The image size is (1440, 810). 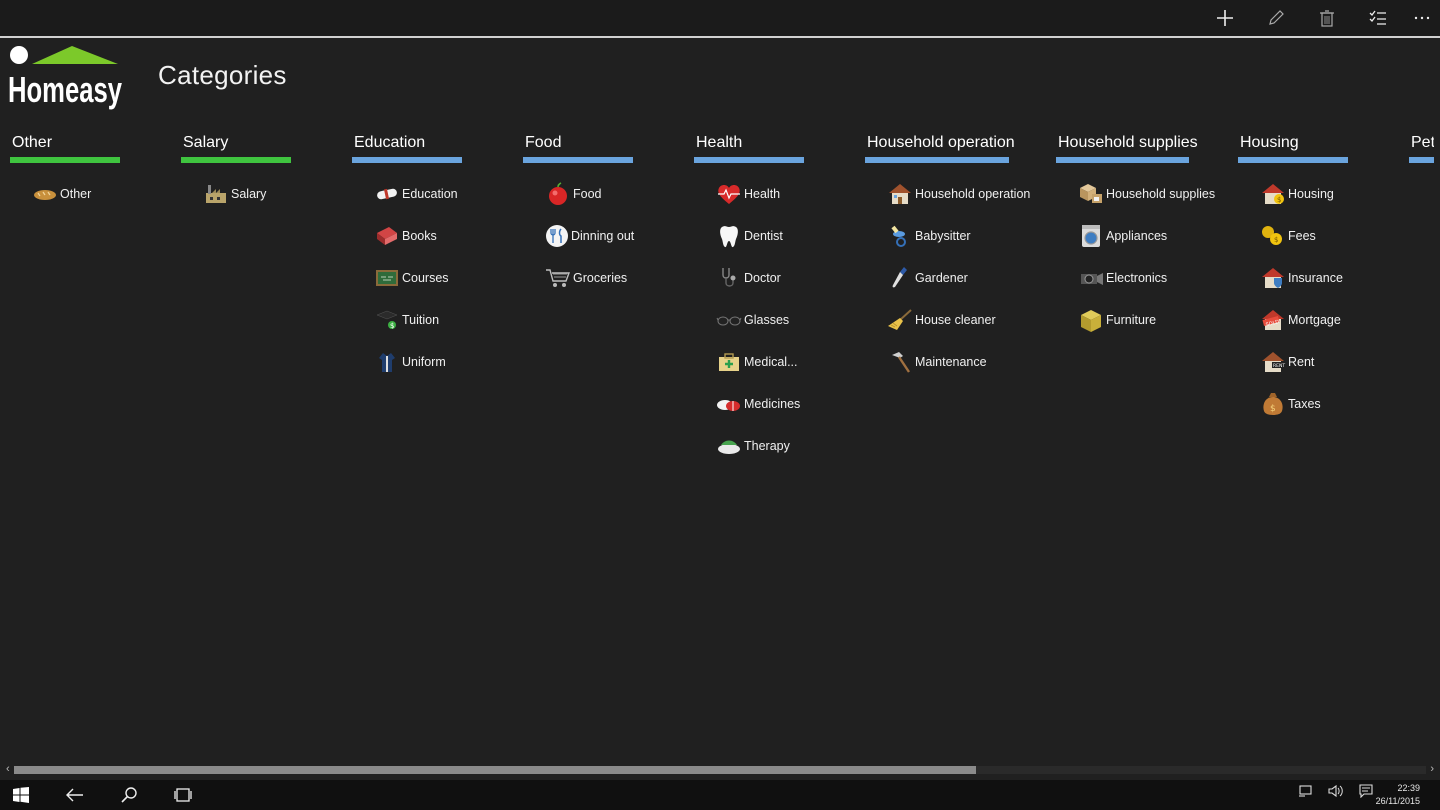 I want to click on category-item-label: Books, so click(x=419, y=236).